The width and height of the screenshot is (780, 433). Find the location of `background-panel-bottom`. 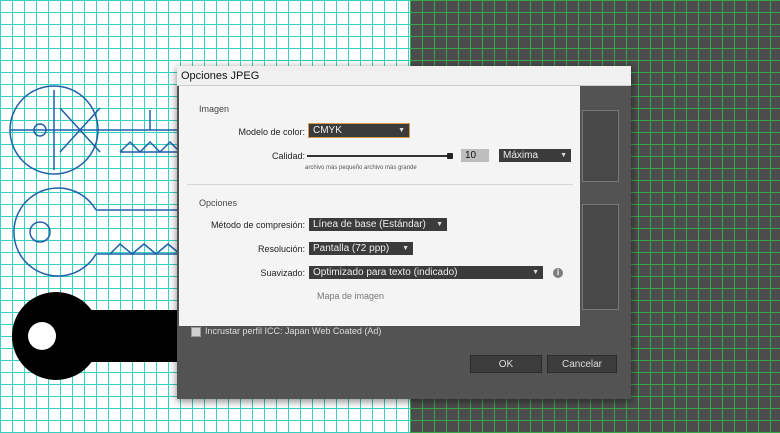

background-panel-bottom is located at coordinates (600, 257).